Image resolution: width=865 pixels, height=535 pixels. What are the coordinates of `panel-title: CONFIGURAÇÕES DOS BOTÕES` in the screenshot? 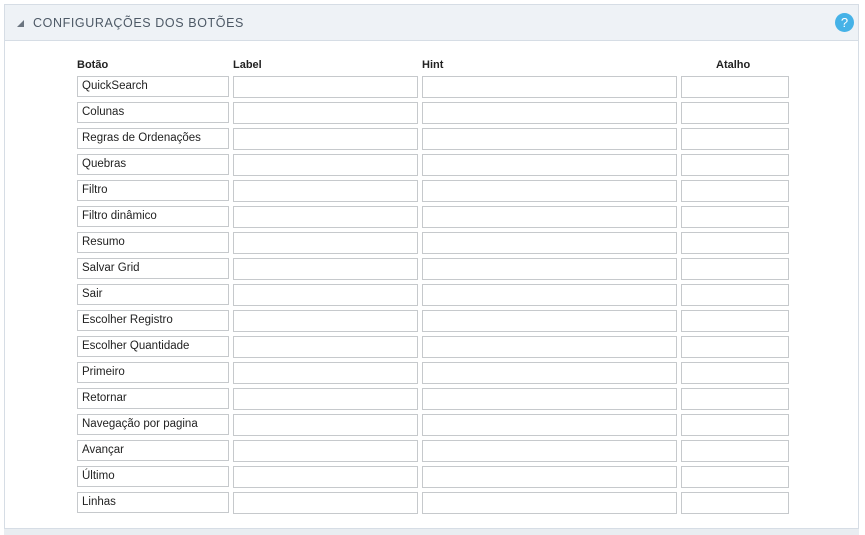 It's located at (138, 23).